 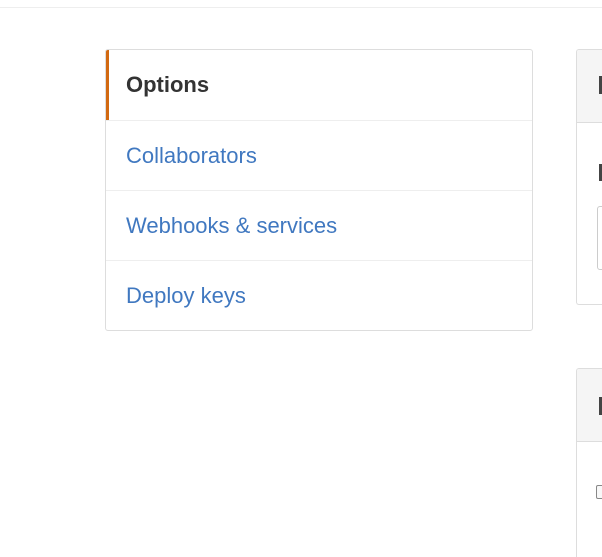 What do you see at coordinates (319, 85) in the screenshot?
I see `menu-item-options: Options` at bounding box center [319, 85].